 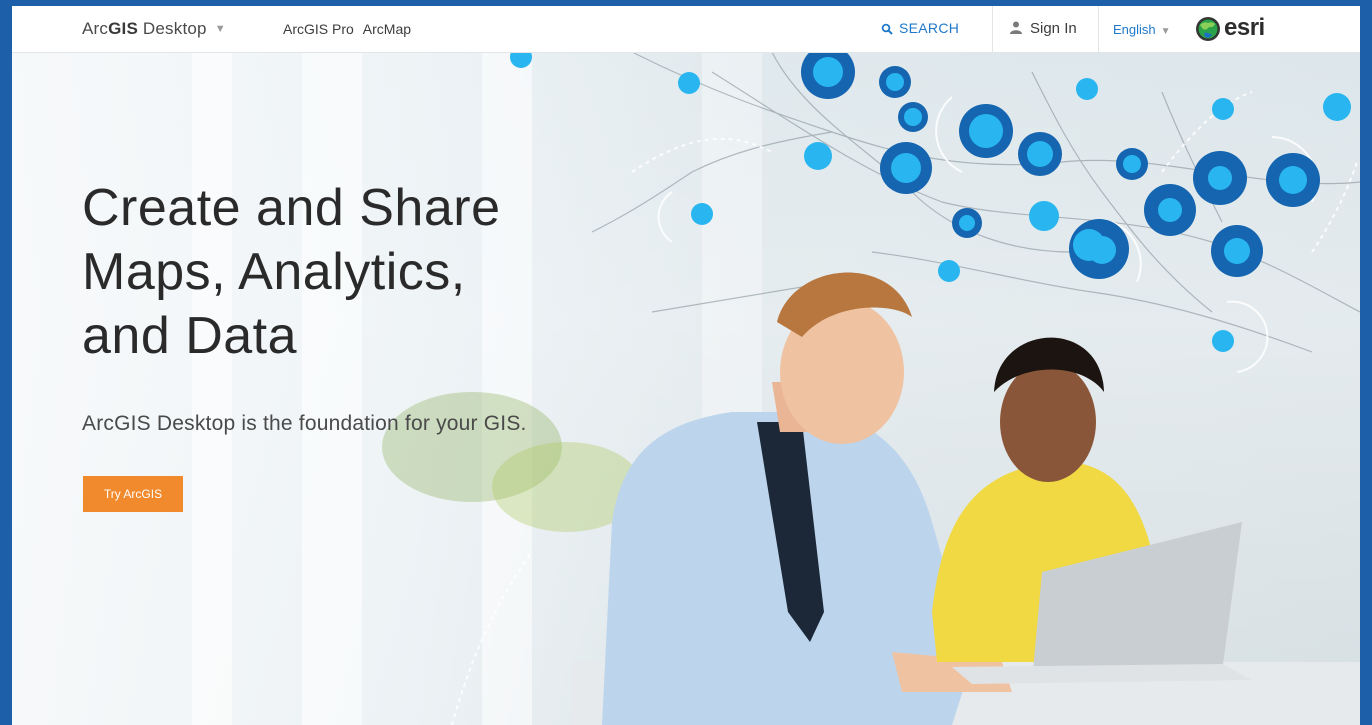 I want to click on headline-line: Create and Share, so click(x=291, y=208).